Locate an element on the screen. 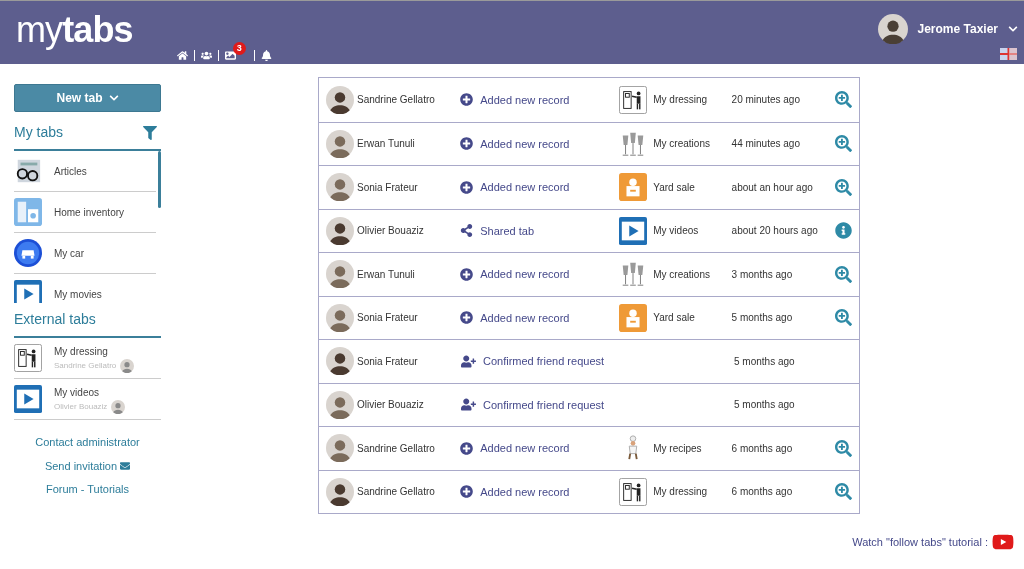 This screenshot has height=569, width=1024. car-icon is located at coordinates (28, 253).